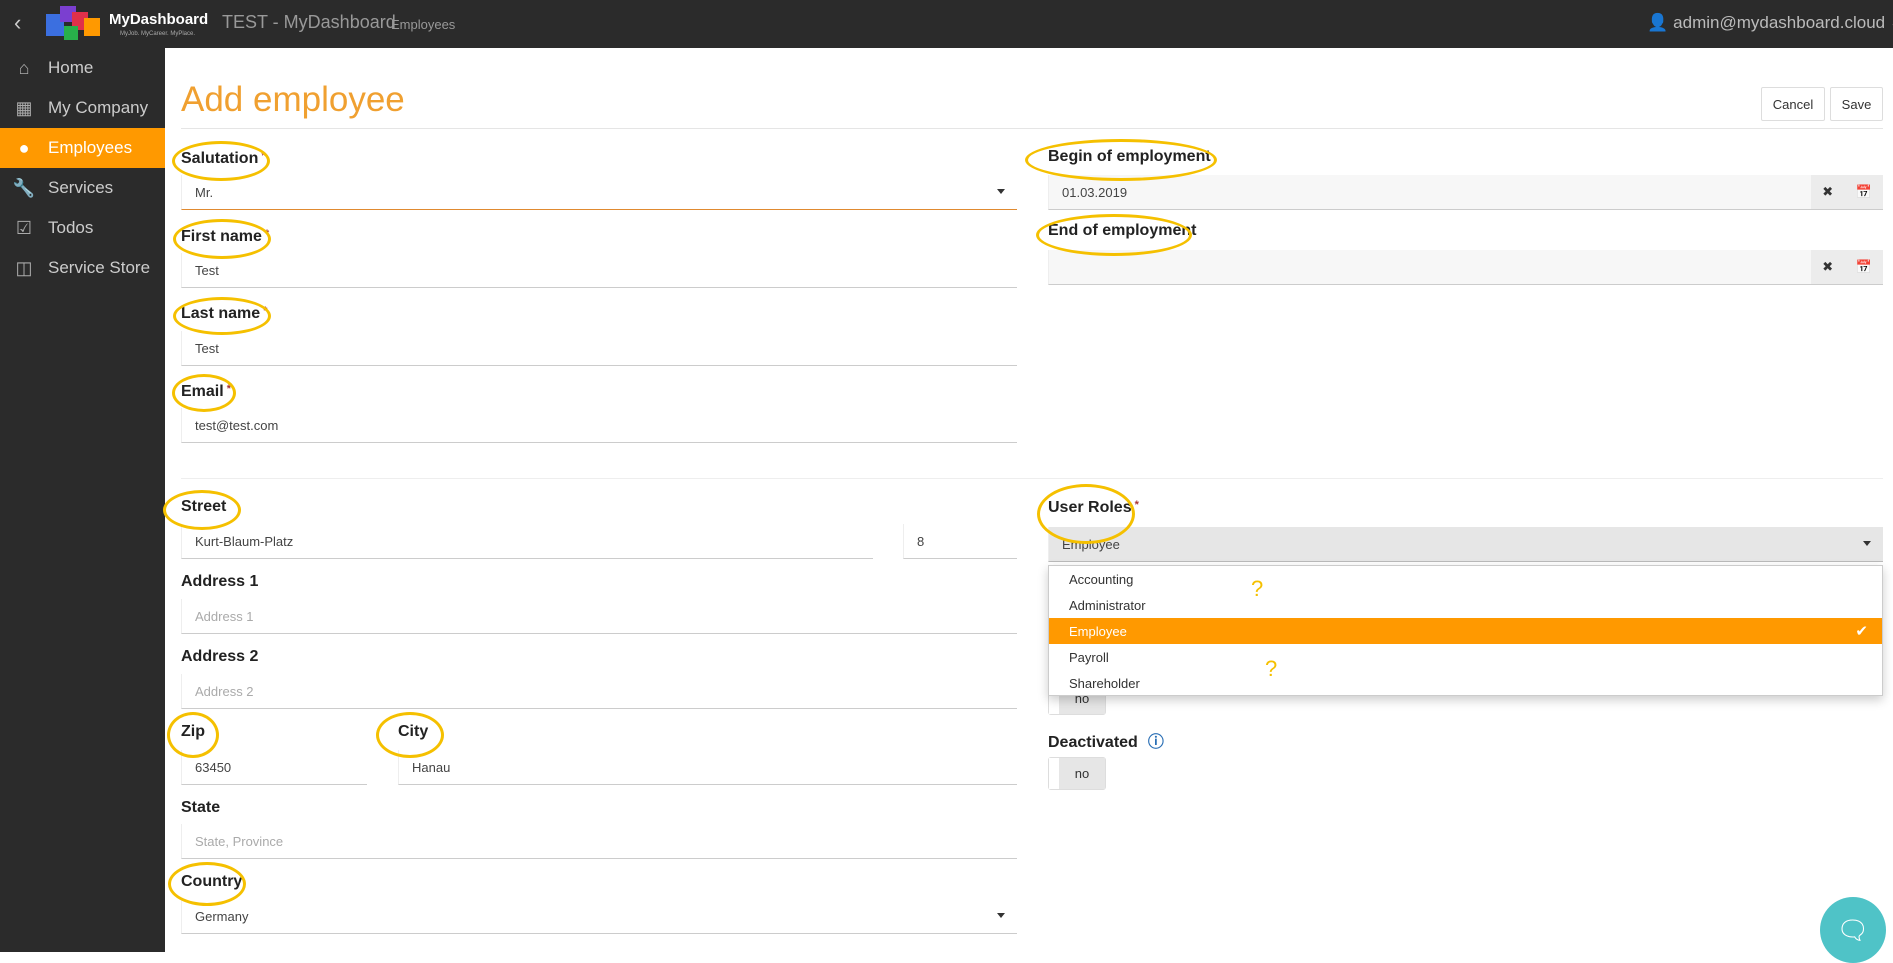  What do you see at coordinates (17, 23) in the screenshot?
I see `back-chevron-icon: ‹` at bounding box center [17, 23].